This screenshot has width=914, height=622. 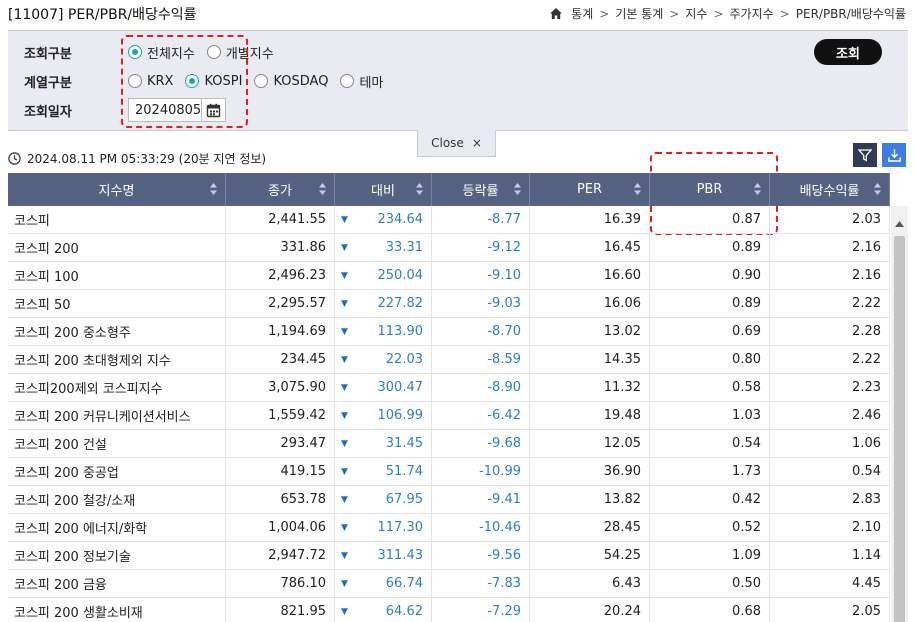 I want to click on cell-change: ▼ 227.82, so click(x=383, y=303).